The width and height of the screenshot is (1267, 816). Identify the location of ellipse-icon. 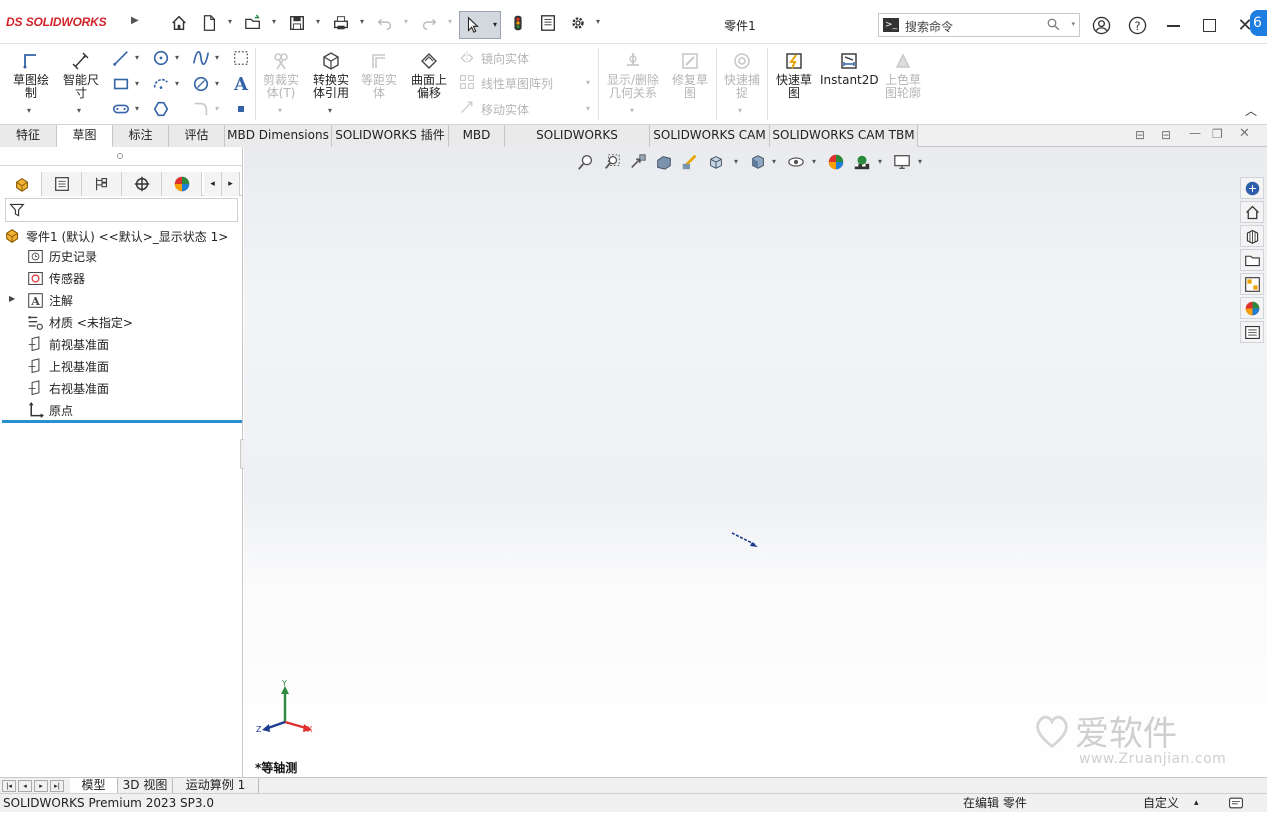
(201, 84).